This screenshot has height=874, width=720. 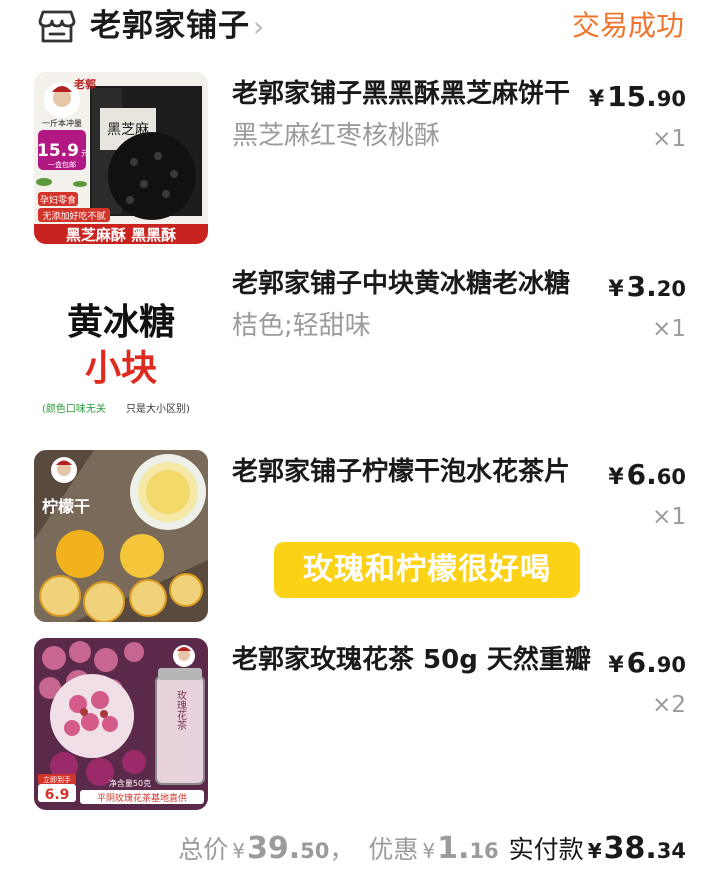 I want to click on thumb-note-gray: 只是大小区别), so click(x=158, y=408).